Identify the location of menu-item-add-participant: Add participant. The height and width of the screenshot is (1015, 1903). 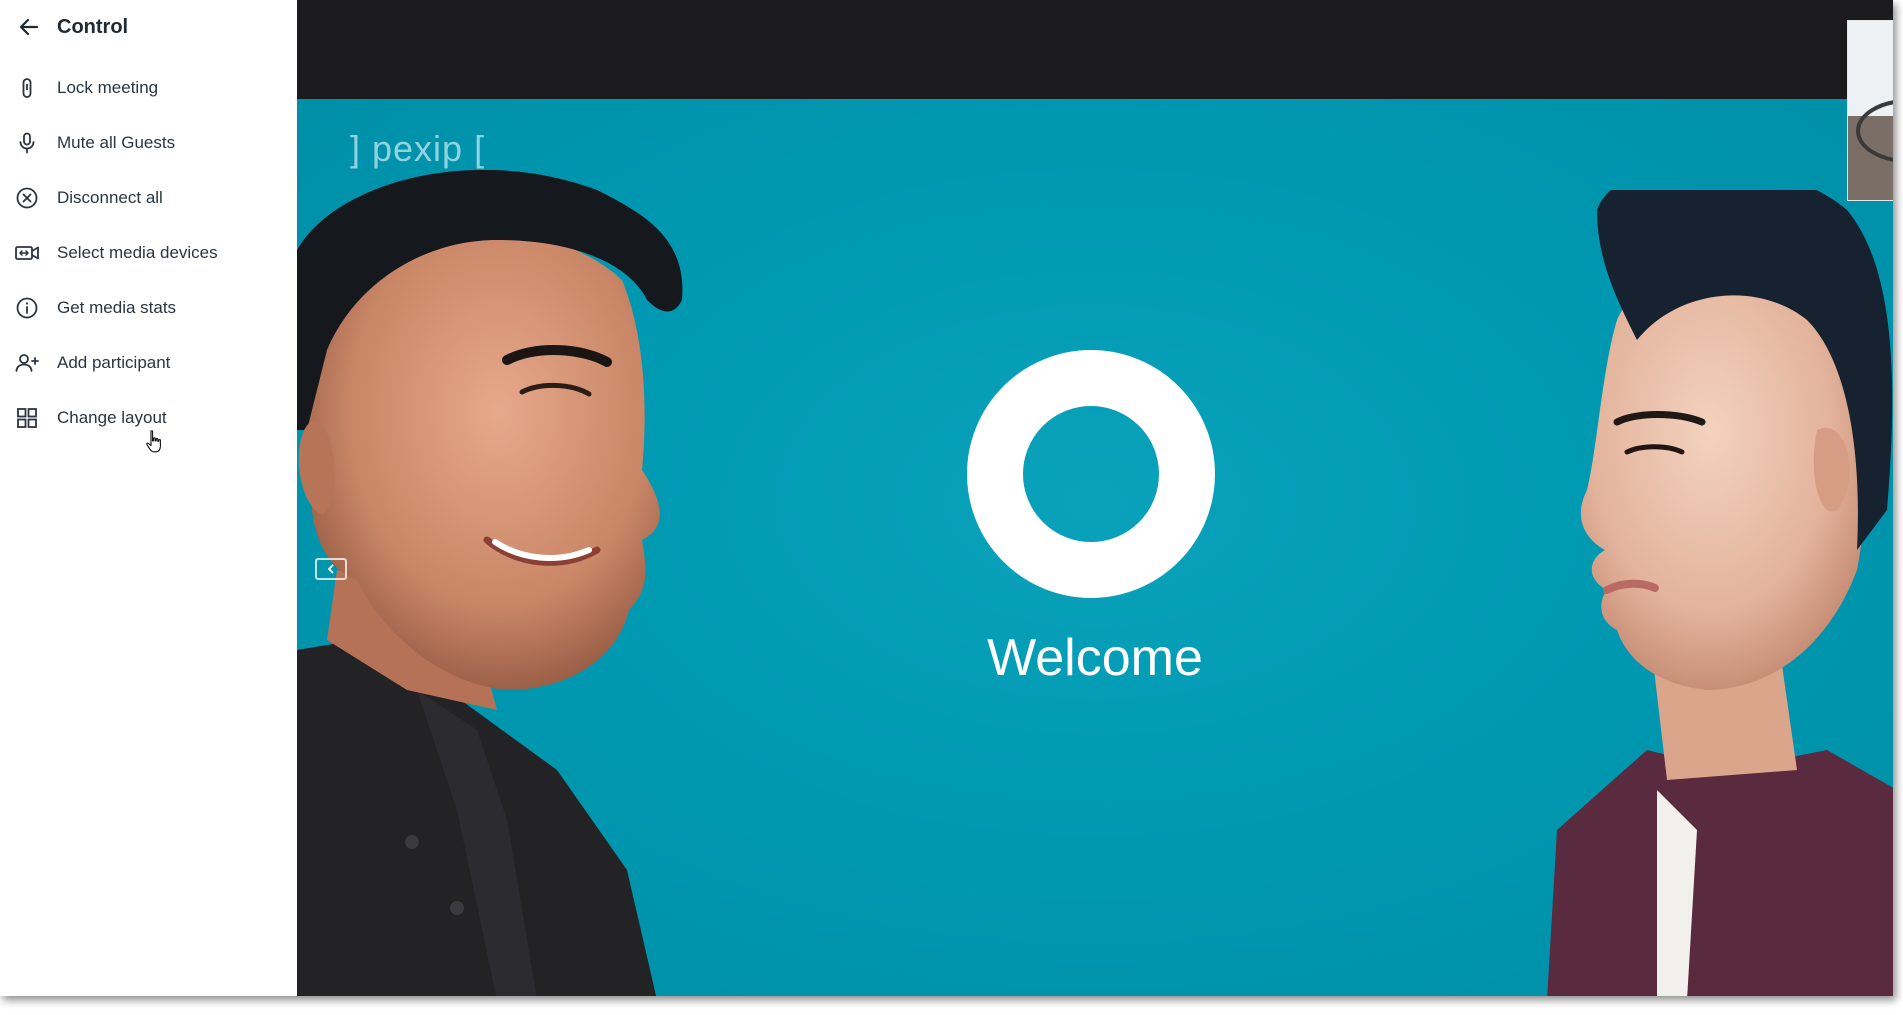
(148, 362).